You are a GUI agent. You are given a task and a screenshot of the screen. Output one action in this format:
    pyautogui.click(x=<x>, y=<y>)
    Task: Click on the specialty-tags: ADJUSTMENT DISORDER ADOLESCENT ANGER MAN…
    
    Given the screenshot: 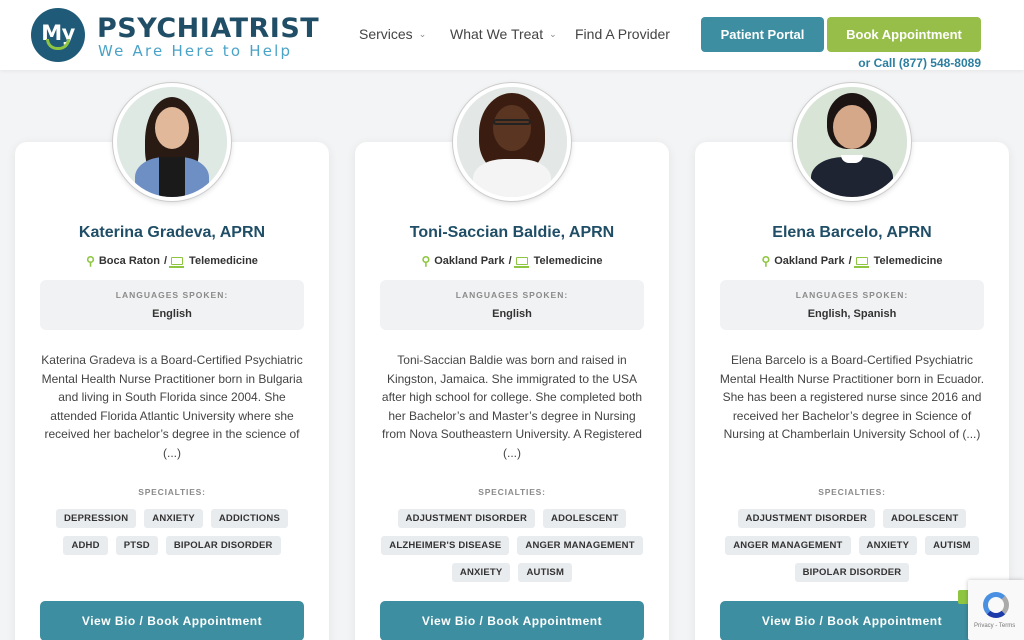 What is the action you would take?
    pyautogui.click(x=852, y=545)
    